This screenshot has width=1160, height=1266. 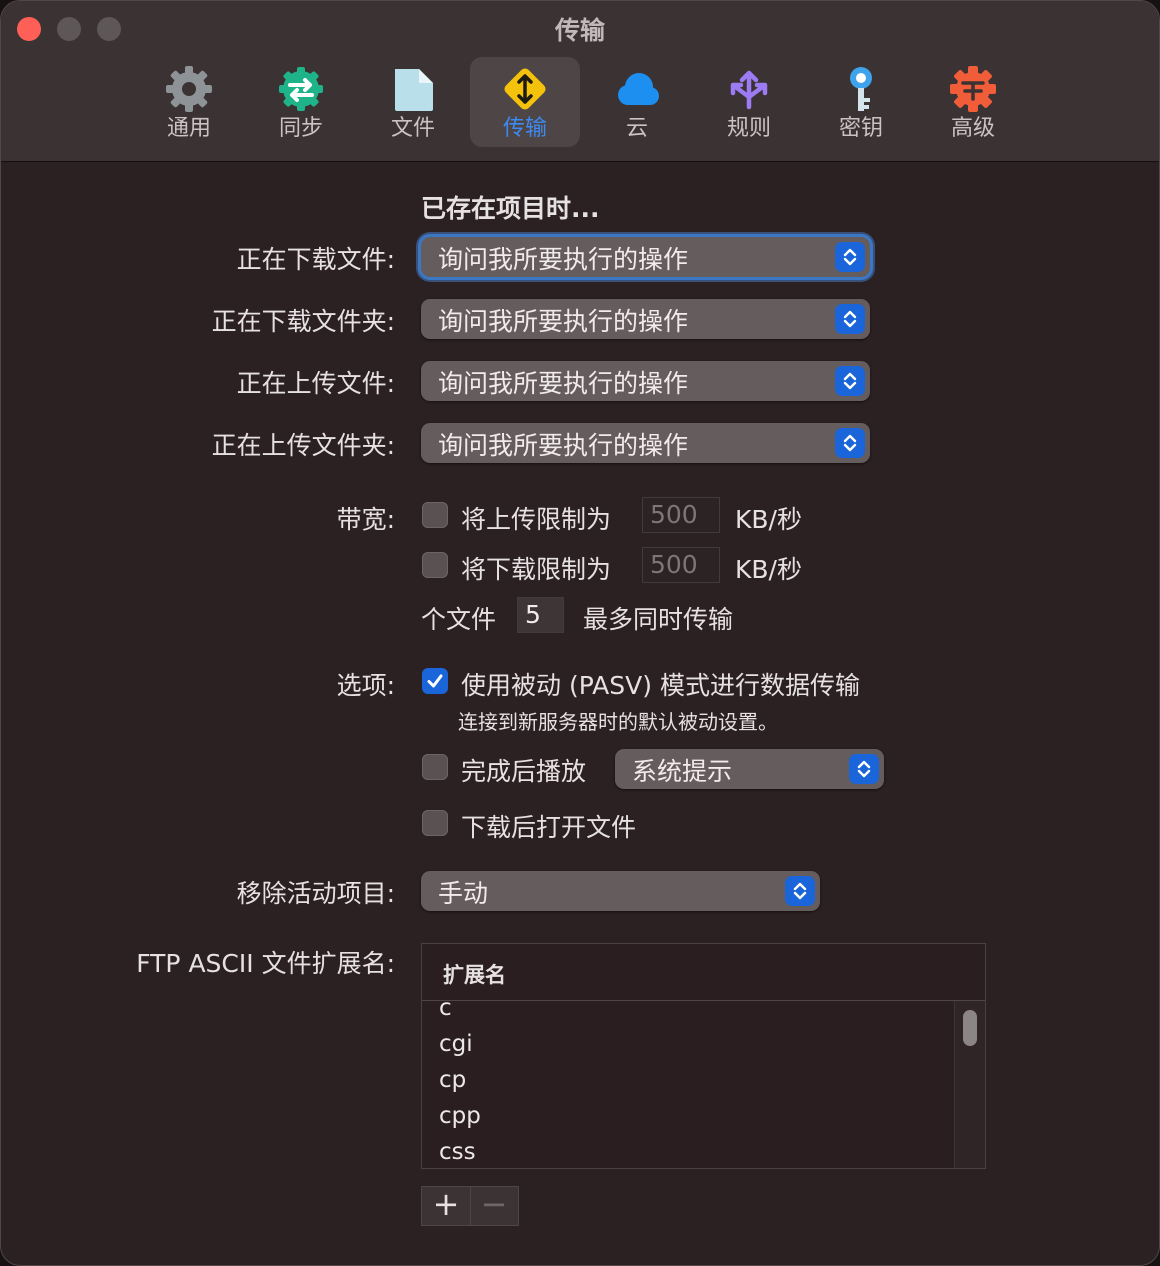 I want to click on tab-label: 传输, so click(x=524, y=128).